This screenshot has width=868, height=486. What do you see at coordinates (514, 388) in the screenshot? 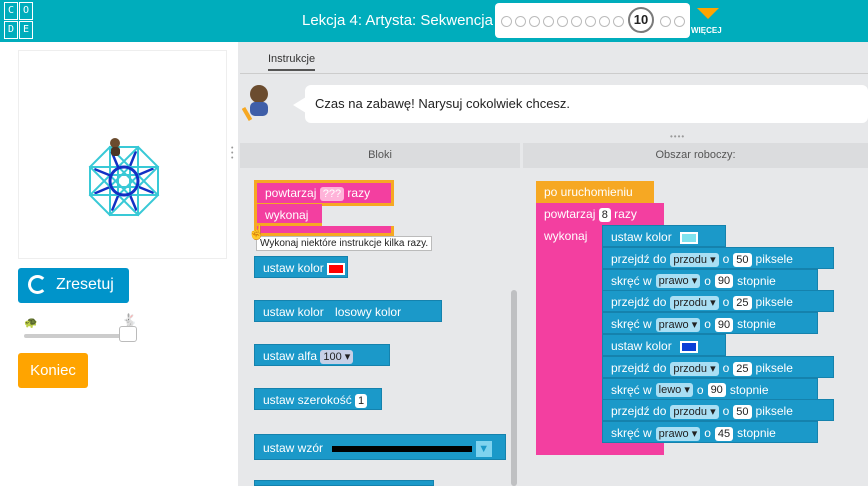
I see `toolbox-scrollbar` at bounding box center [514, 388].